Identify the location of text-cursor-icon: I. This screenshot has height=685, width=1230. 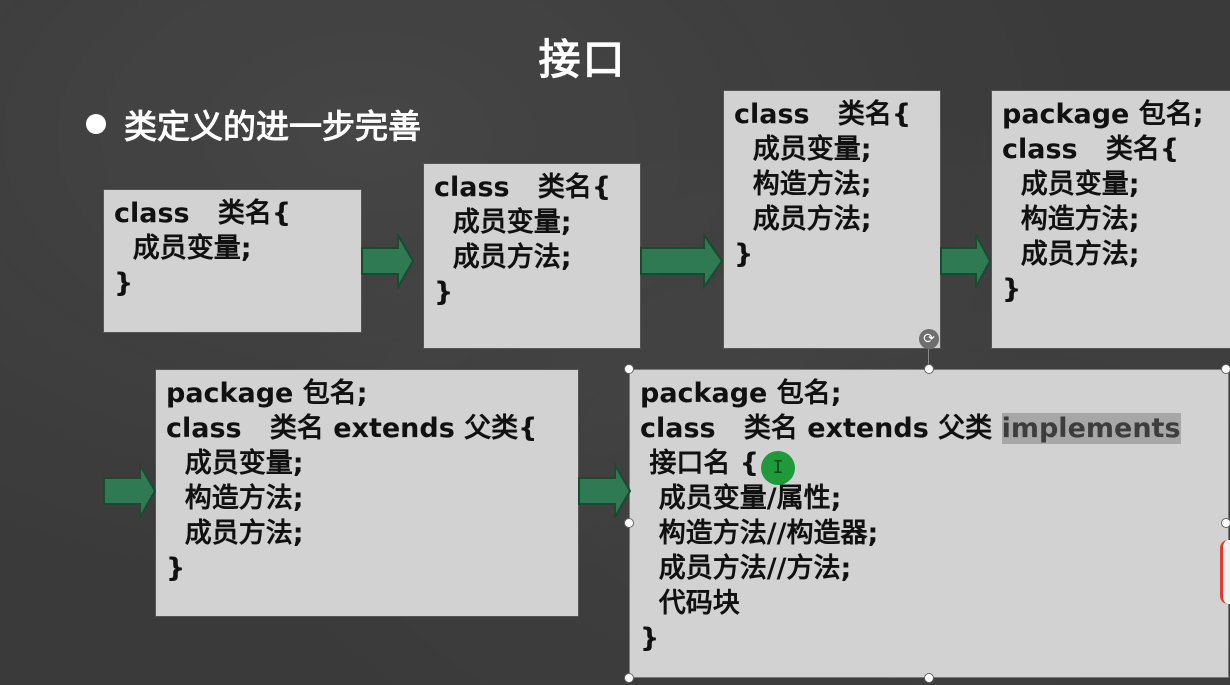
(778, 468).